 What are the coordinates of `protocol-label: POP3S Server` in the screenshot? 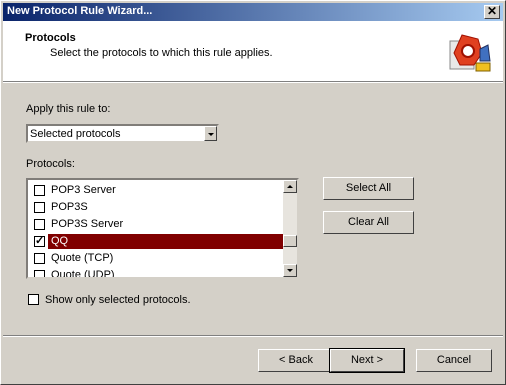 It's located at (87, 224).